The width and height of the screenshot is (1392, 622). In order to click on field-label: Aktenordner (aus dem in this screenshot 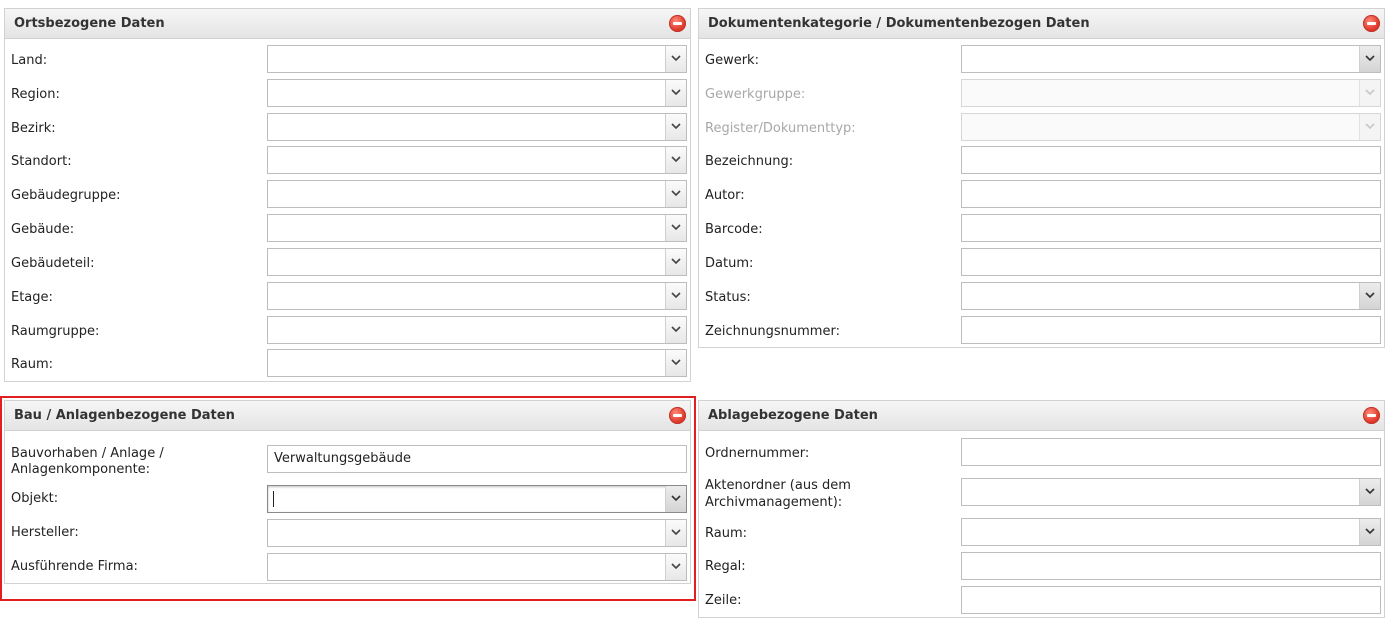, I will do `click(778, 485)`.